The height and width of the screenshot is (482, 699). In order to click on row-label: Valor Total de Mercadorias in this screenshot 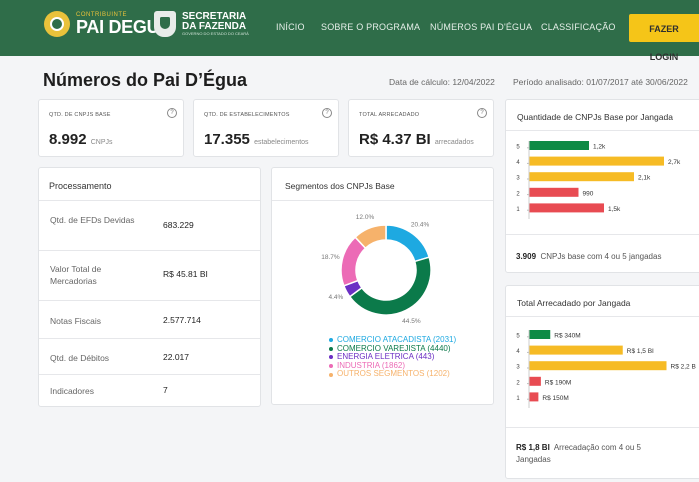, I will do `click(76, 275)`.